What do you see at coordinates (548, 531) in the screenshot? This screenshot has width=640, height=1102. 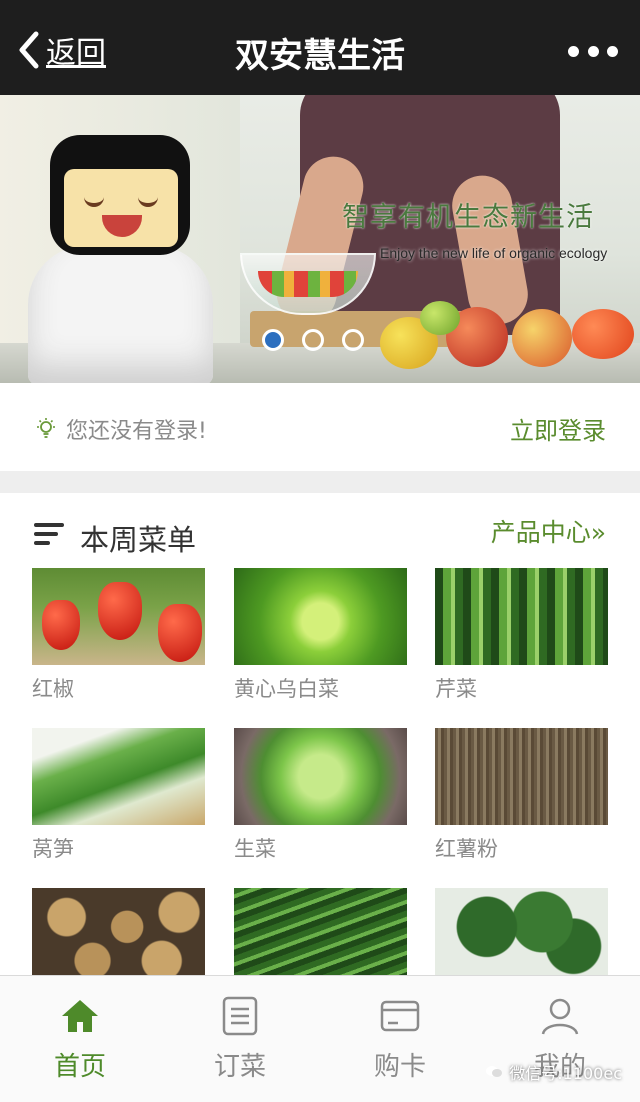 I see `product-center-link: 产品中心»` at bounding box center [548, 531].